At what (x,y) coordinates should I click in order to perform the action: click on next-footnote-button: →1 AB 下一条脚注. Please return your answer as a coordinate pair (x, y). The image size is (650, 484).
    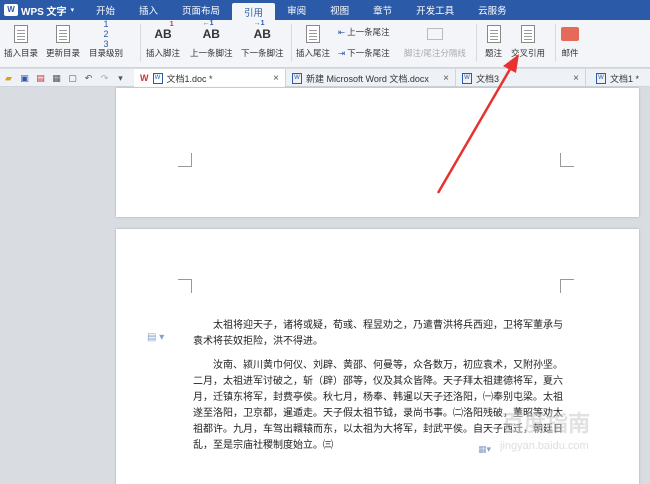
    Looking at the image, I should click on (262, 39).